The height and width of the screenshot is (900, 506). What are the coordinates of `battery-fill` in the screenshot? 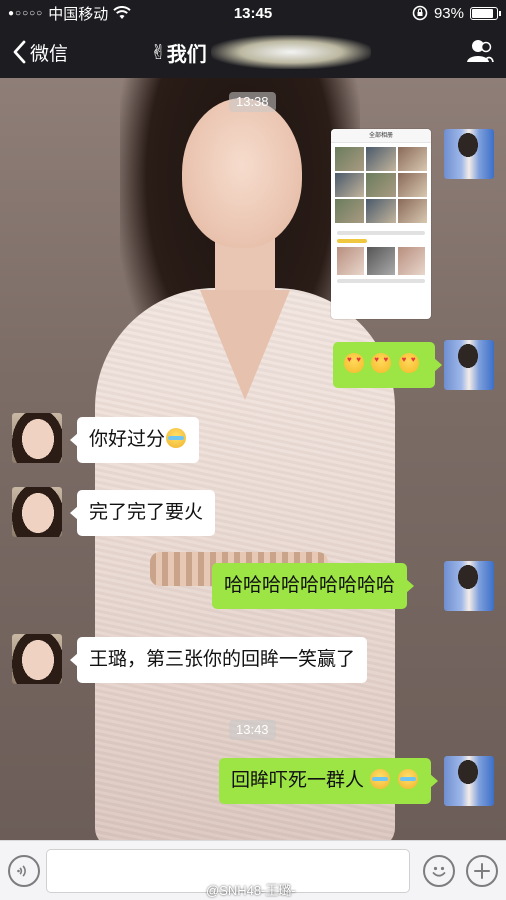 It's located at (483, 13).